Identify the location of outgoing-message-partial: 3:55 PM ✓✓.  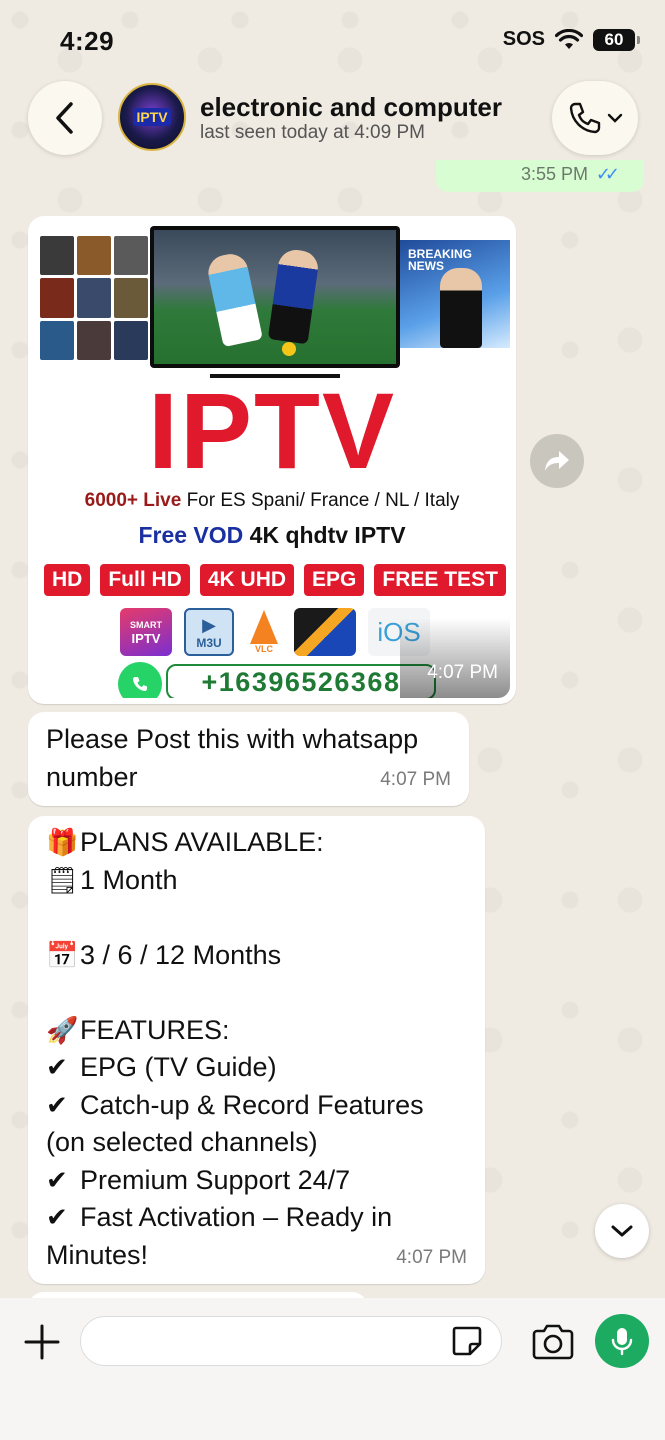
(540, 176).